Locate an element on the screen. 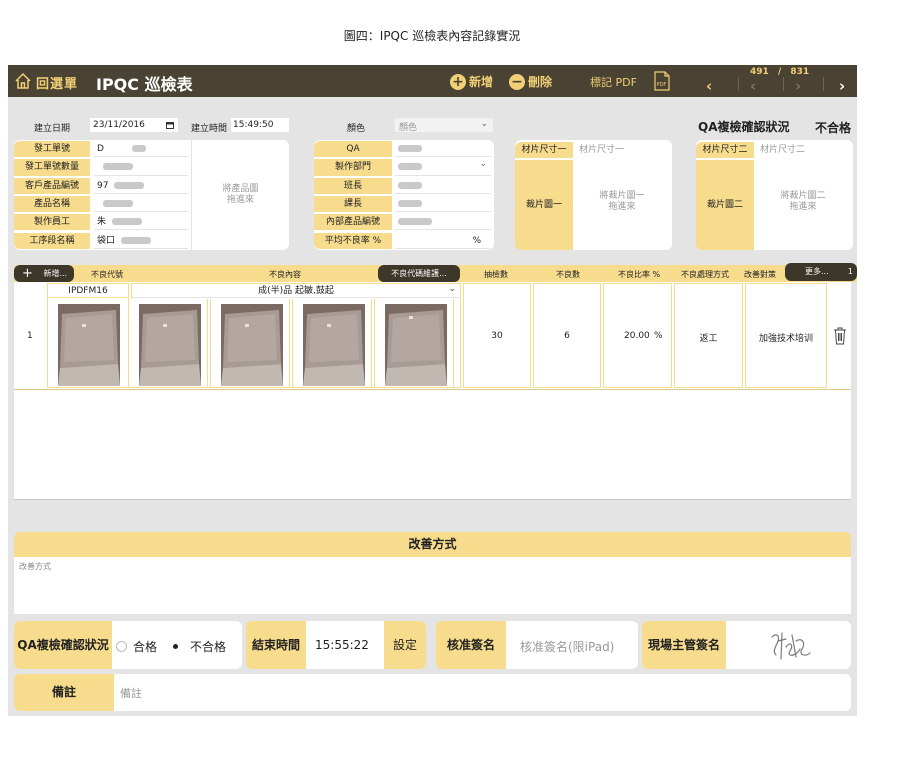 The width and height of the screenshot is (917, 767). trash-icon is located at coordinates (840, 336).